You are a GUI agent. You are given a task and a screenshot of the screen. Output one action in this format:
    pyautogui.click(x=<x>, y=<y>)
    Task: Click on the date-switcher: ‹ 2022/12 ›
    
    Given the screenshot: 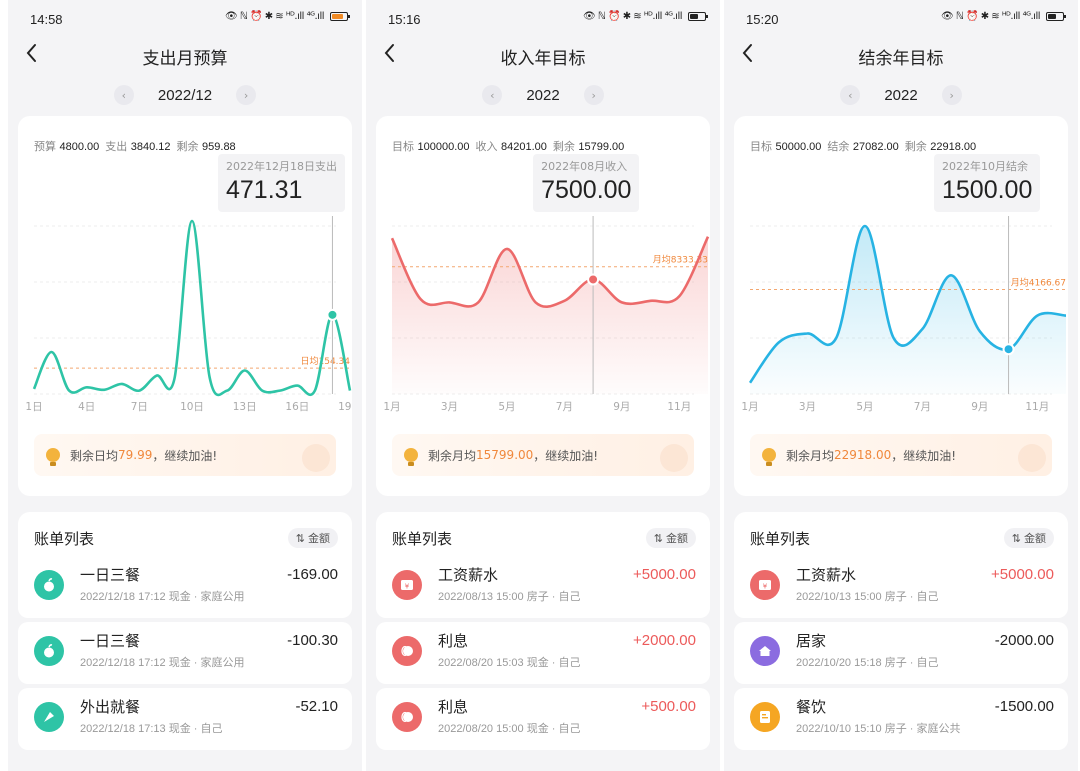 What is the action you would take?
    pyautogui.click(x=185, y=95)
    